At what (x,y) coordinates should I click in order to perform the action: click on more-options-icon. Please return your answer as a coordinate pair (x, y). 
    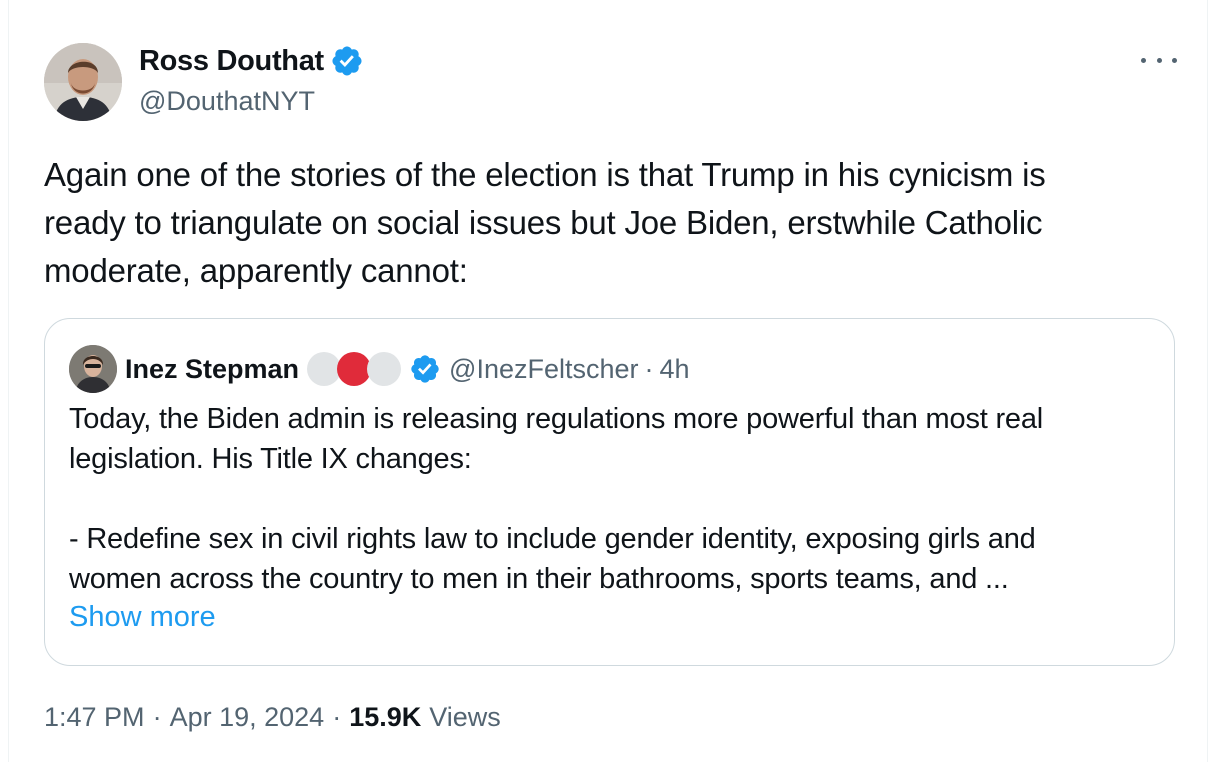
    Looking at the image, I should click on (1159, 60).